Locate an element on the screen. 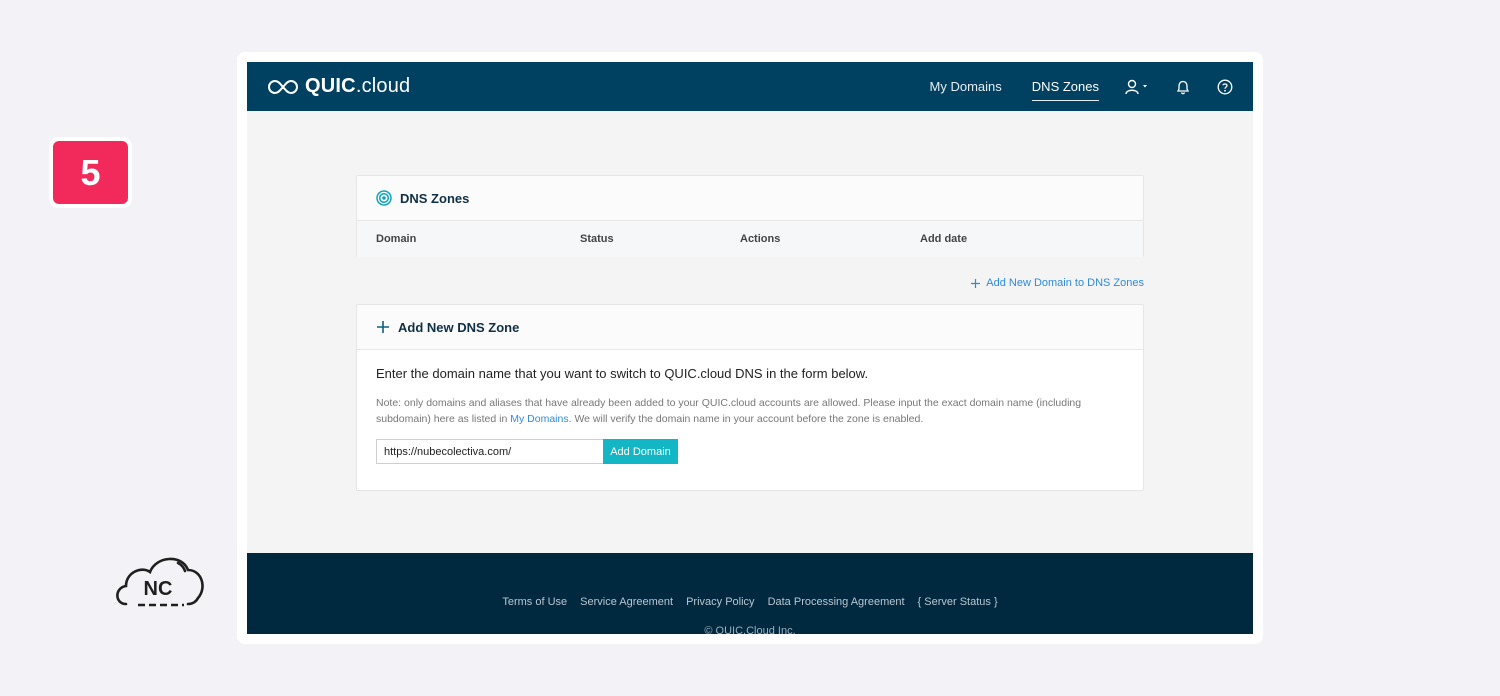 This screenshot has height=696, width=1500. help-button is located at coordinates (1225, 87).